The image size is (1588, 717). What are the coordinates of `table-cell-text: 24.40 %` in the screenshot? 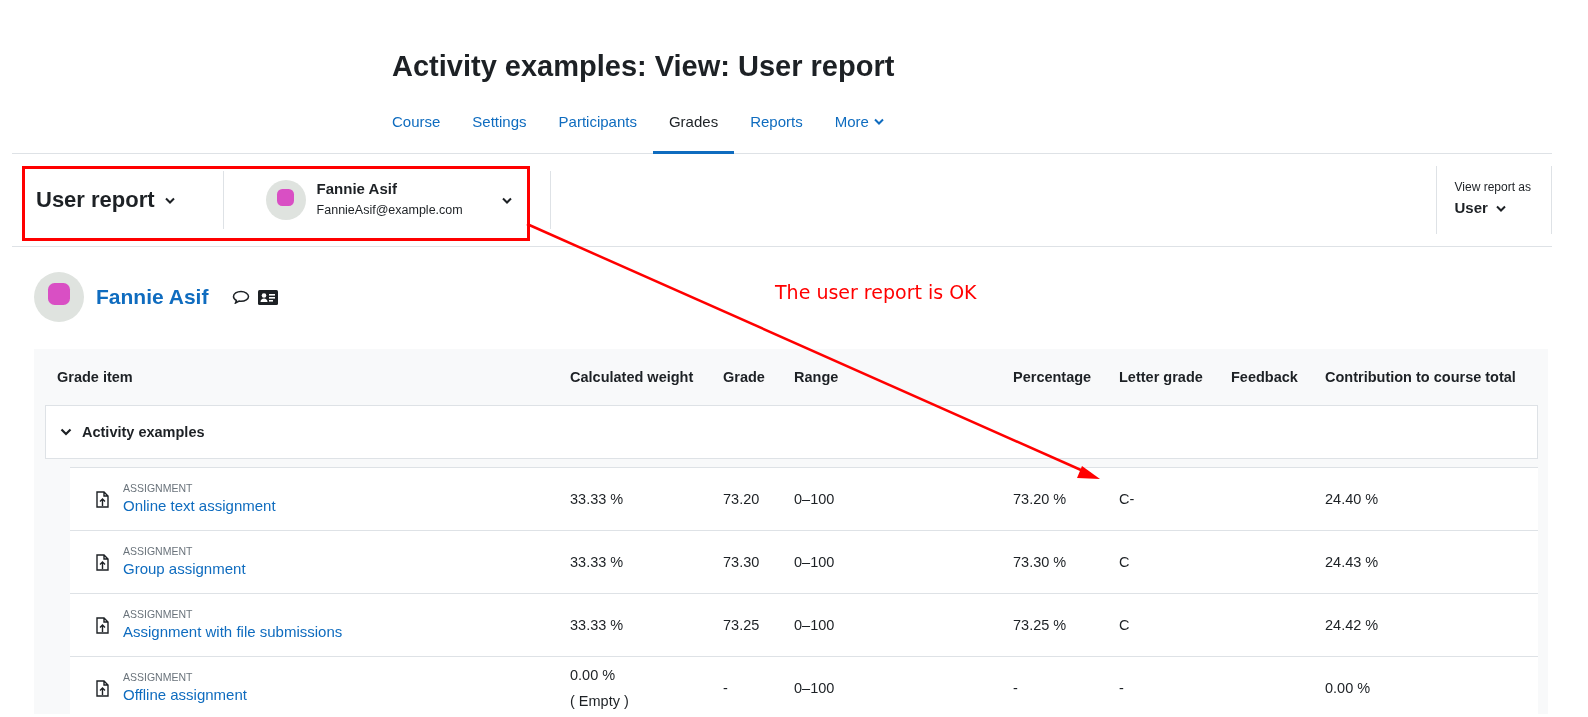 It's located at (1352, 499).